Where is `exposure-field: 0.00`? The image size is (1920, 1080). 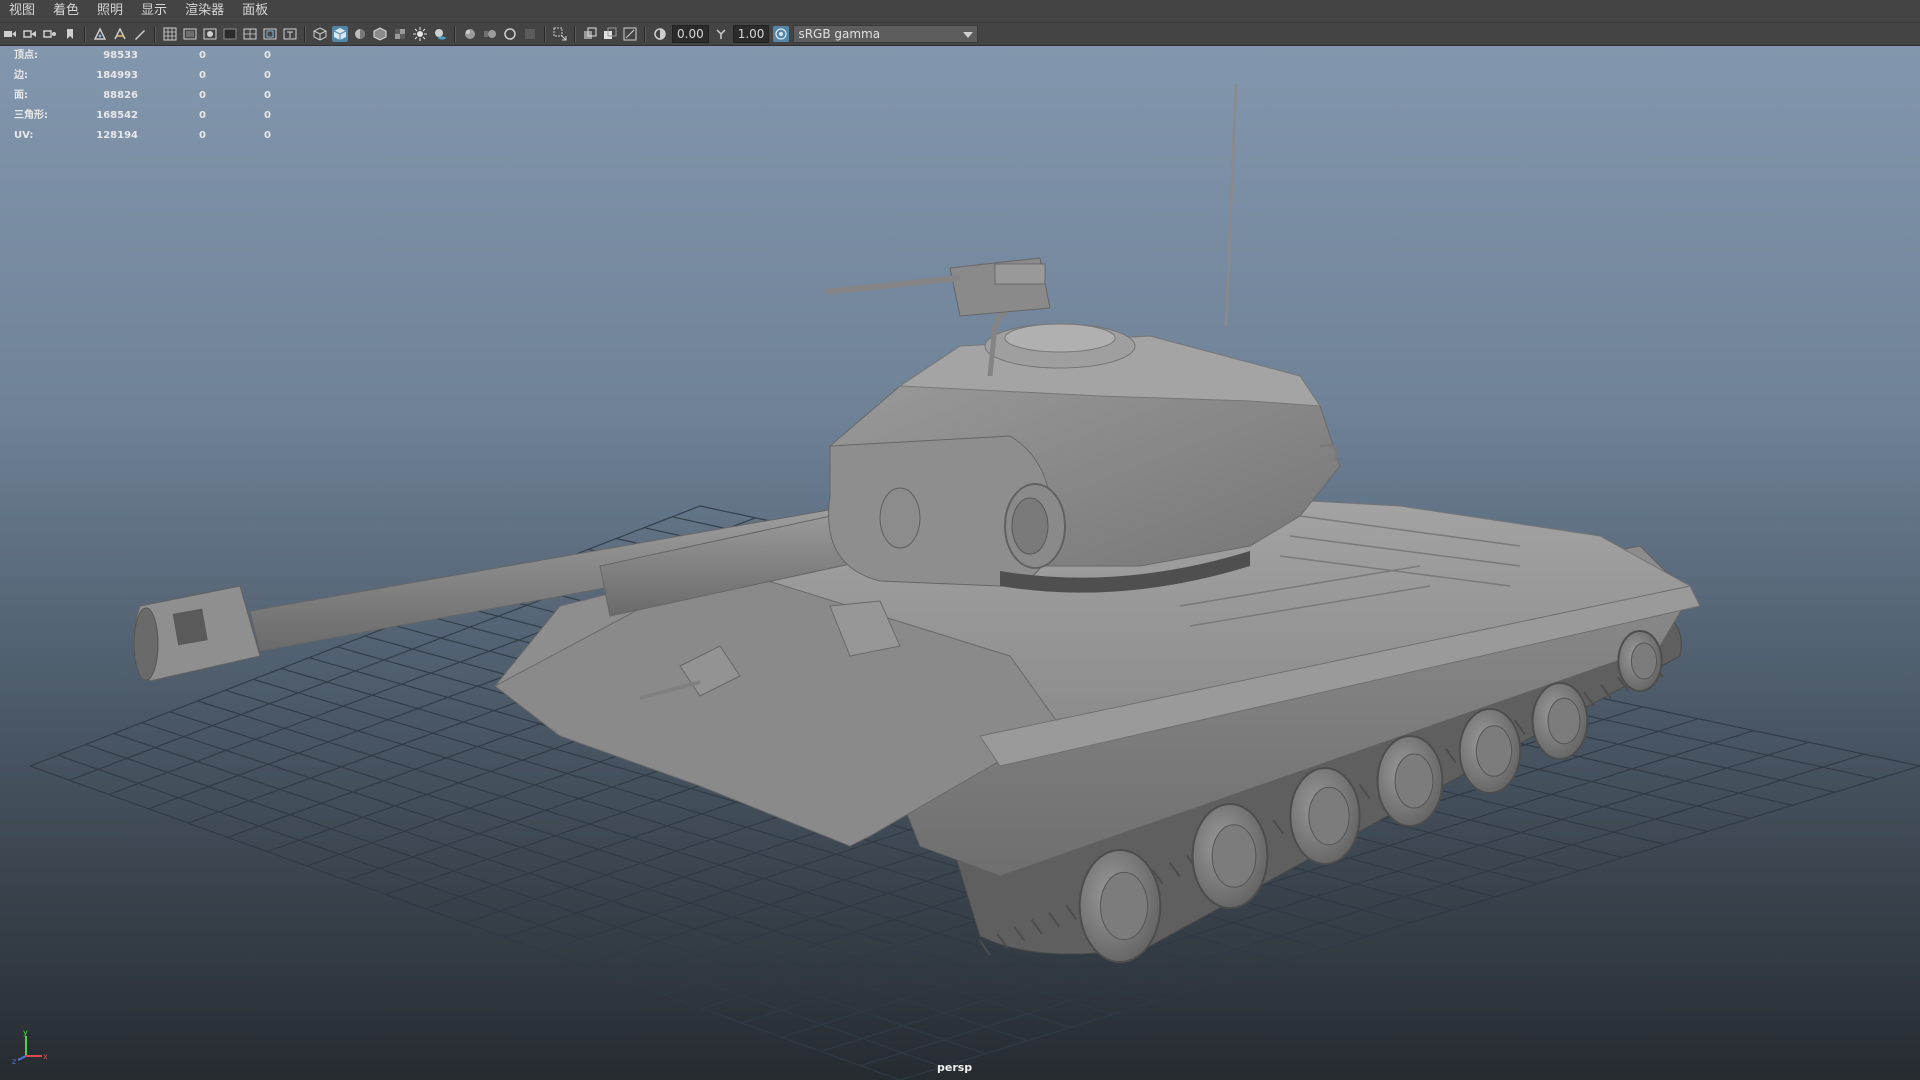 exposure-field: 0.00 is located at coordinates (690, 34).